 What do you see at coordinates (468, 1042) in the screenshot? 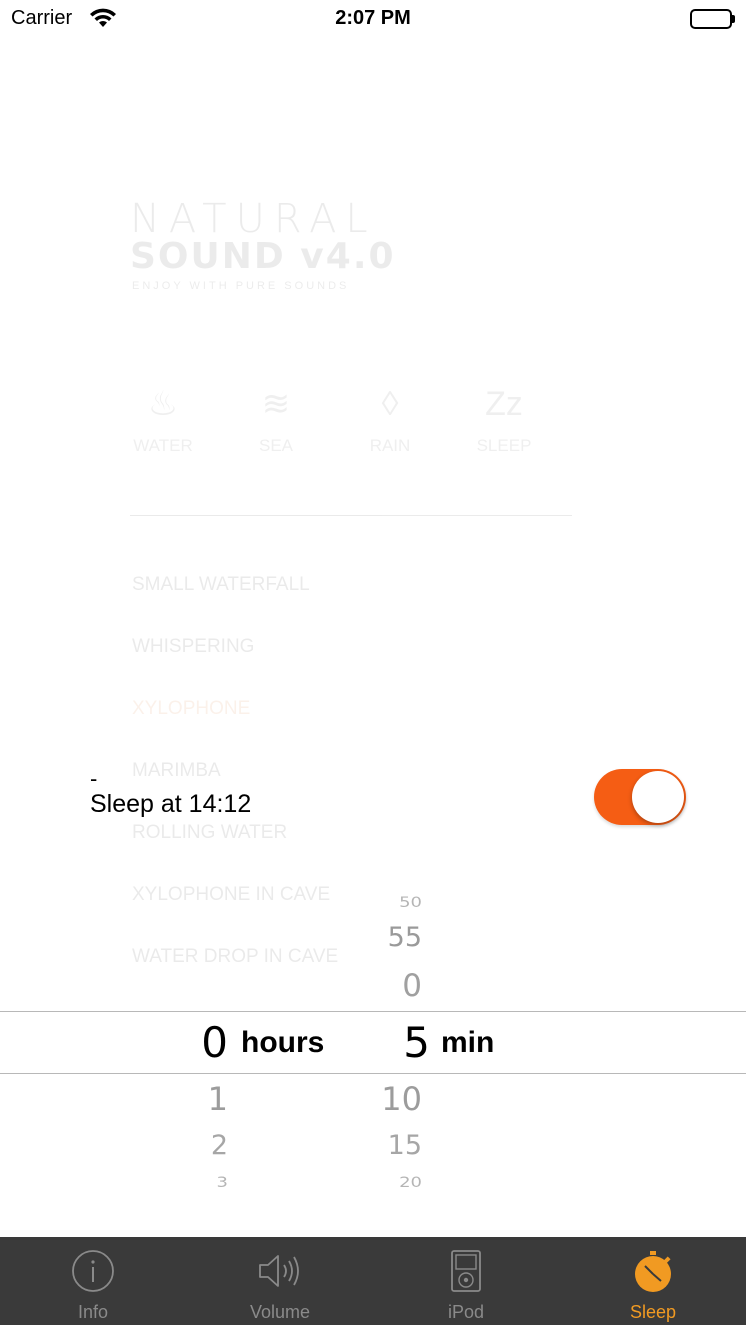
I see `picker-minutes-unit: min` at bounding box center [468, 1042].